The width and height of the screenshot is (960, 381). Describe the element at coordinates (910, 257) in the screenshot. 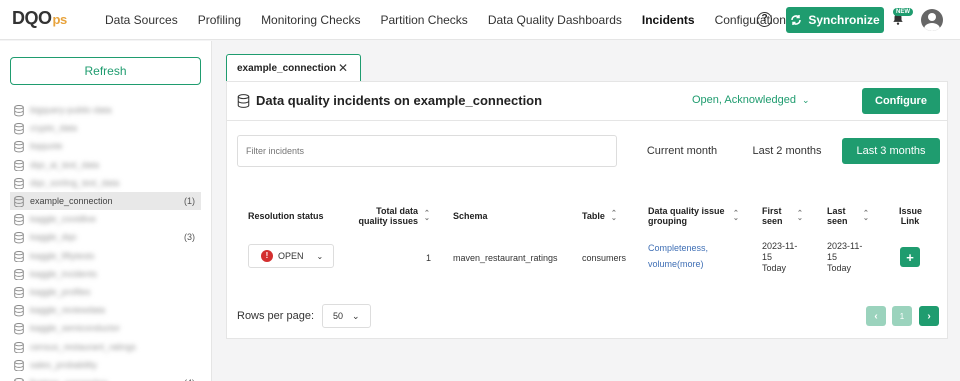

I see `add-issue-link-button: +` at that location.